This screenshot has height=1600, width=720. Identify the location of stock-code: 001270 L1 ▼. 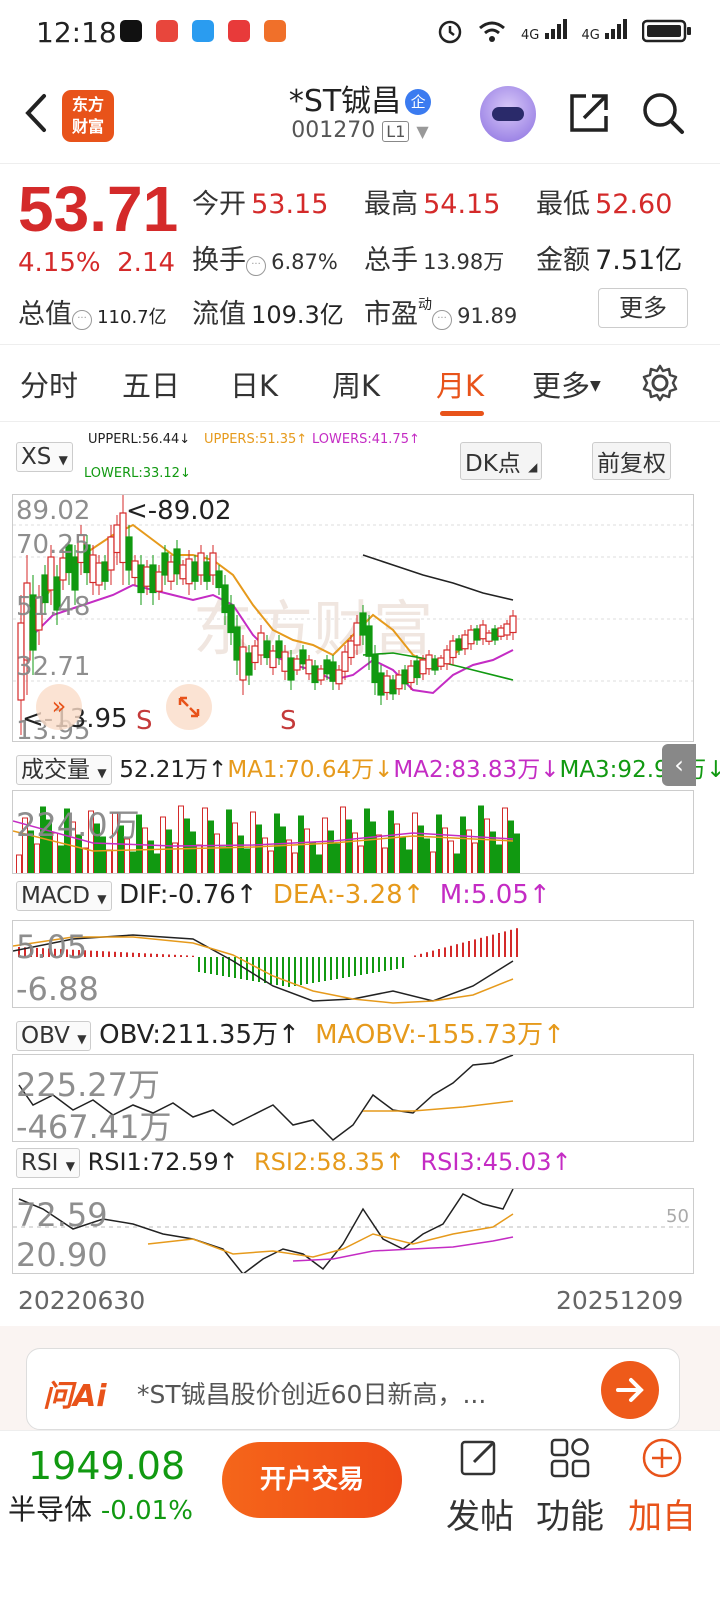
(360, 130).